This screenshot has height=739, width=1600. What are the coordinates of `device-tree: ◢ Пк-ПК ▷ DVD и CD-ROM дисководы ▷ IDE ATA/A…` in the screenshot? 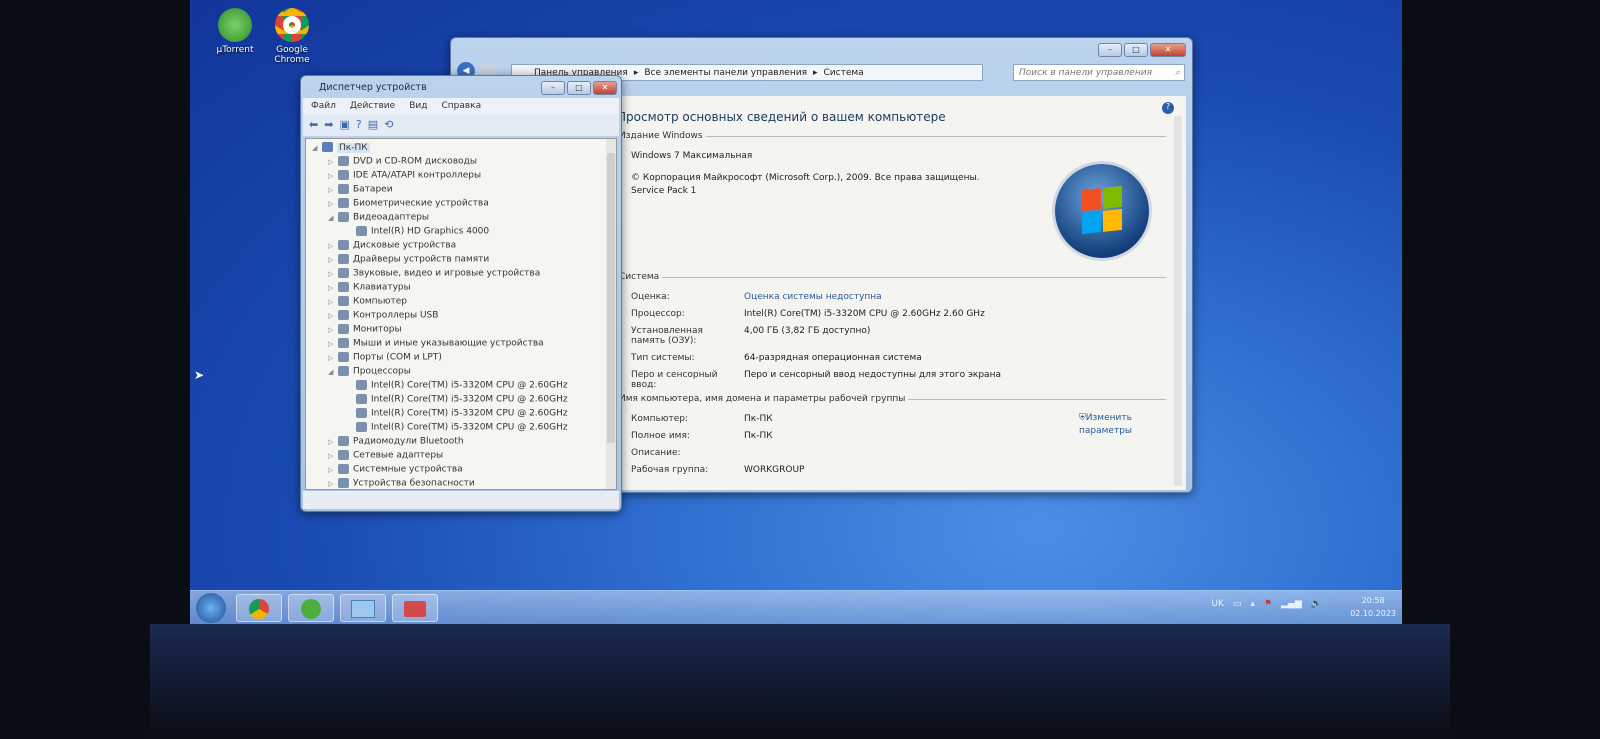 It's located at (461, 314).